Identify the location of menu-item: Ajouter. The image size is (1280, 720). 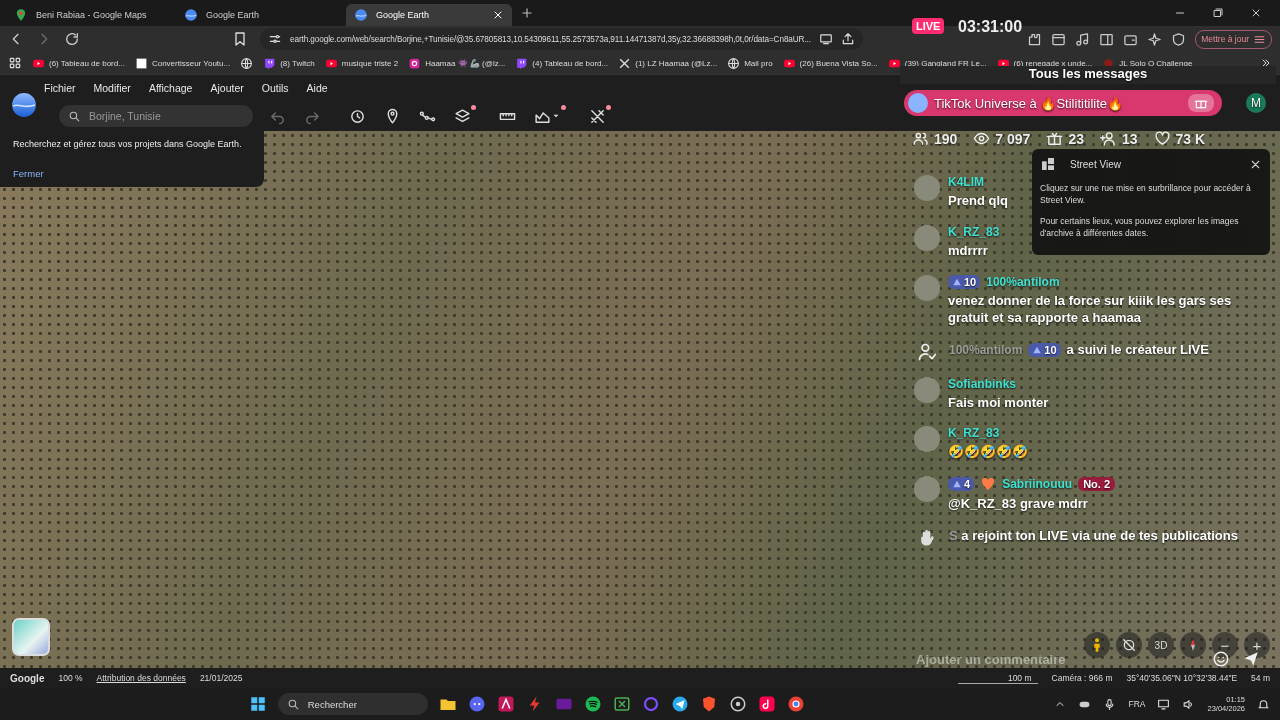
(227, 88).